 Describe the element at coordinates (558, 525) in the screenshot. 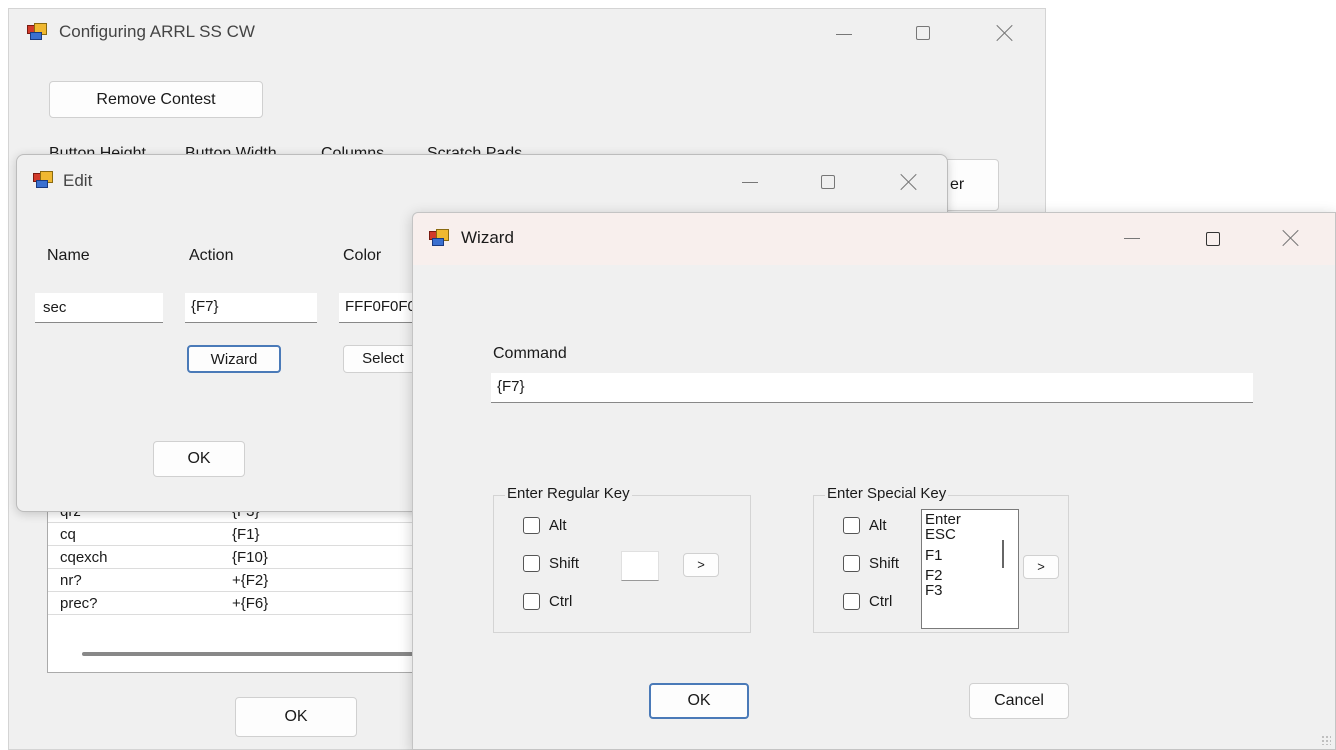

I see `regular-alt-label: Alt` at that location.